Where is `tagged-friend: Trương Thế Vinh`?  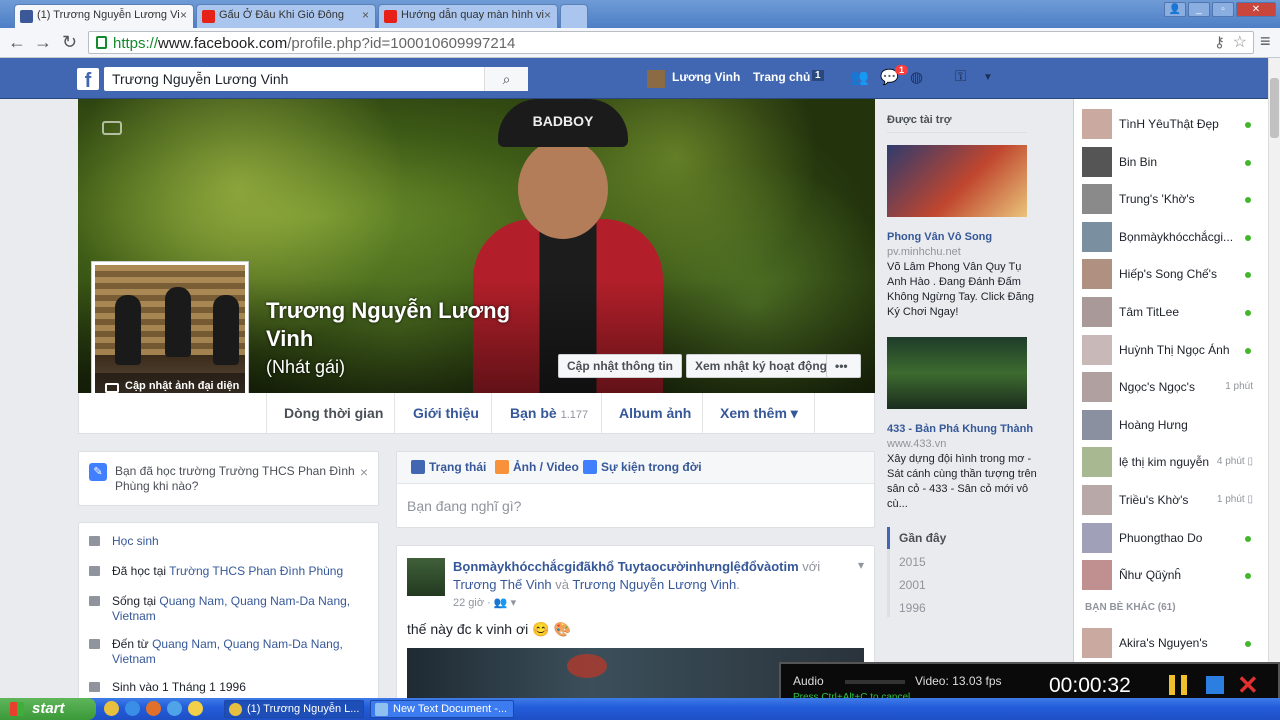 tagged-friend: Trương Thế Vinh is located at coordinates (502, 584).